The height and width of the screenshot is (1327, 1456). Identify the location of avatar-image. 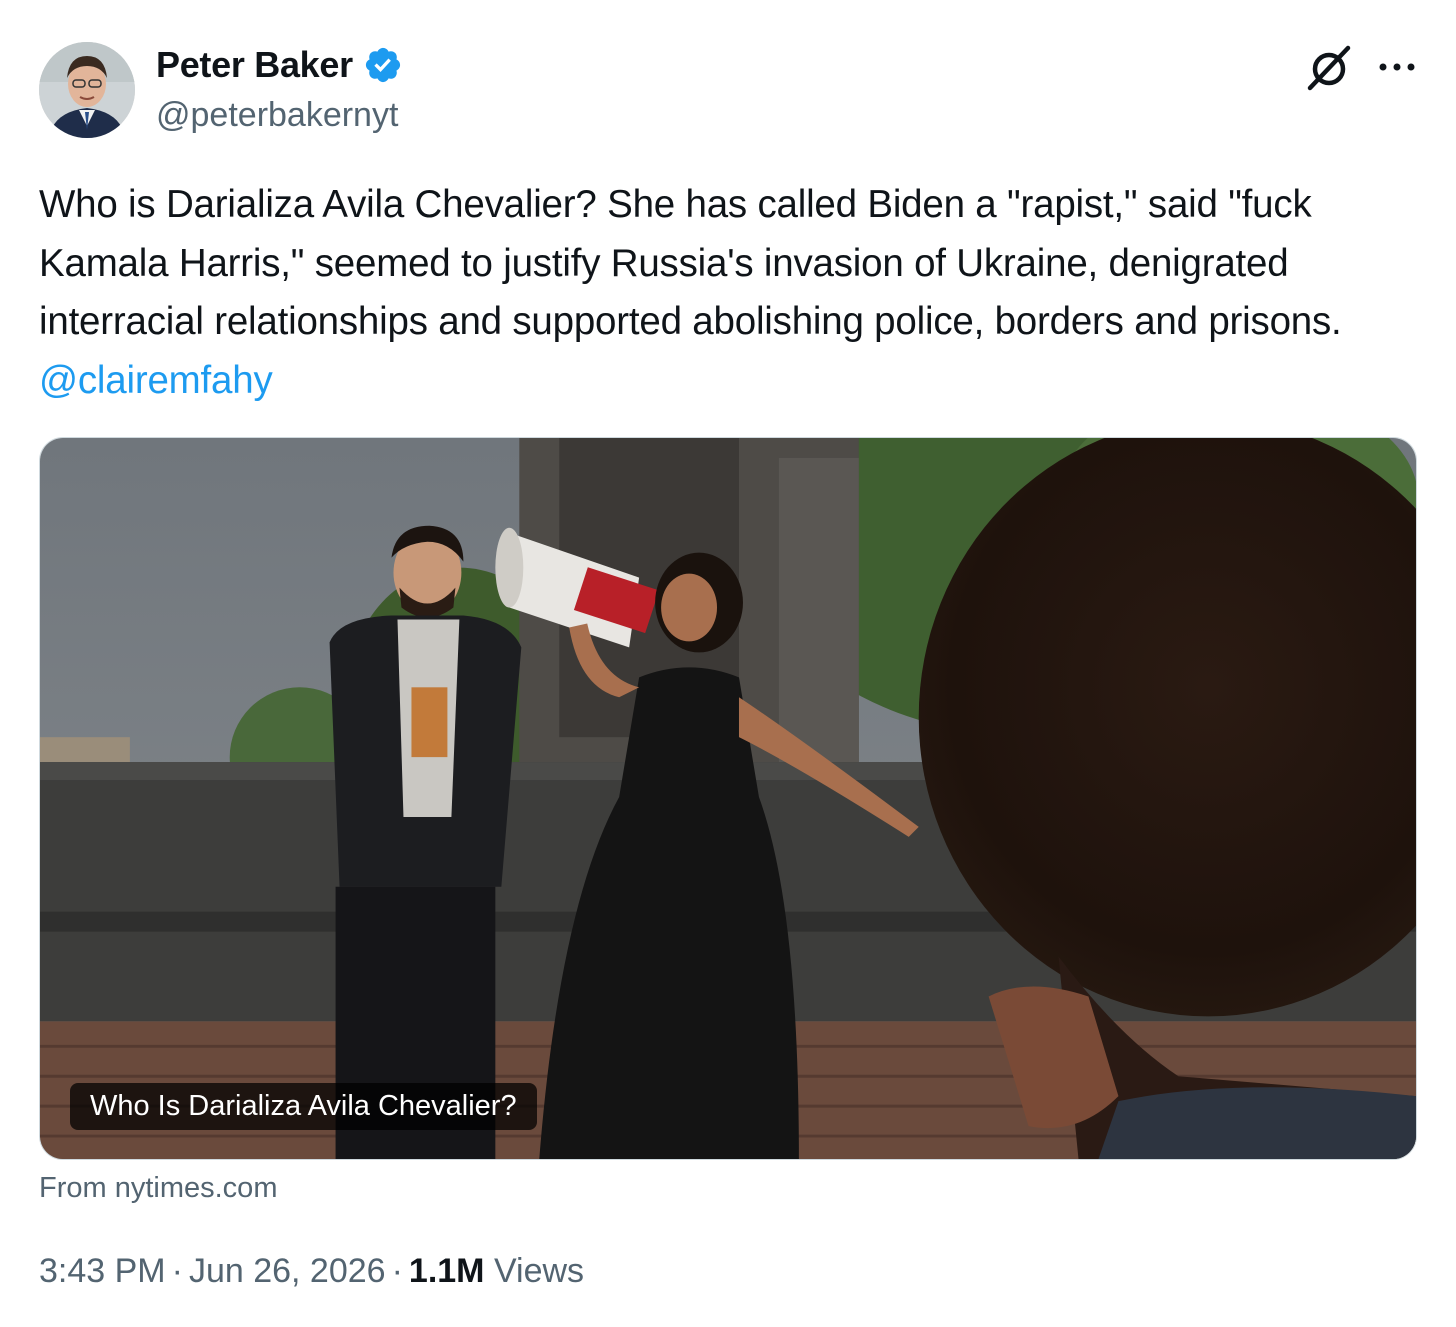
(87, 90).